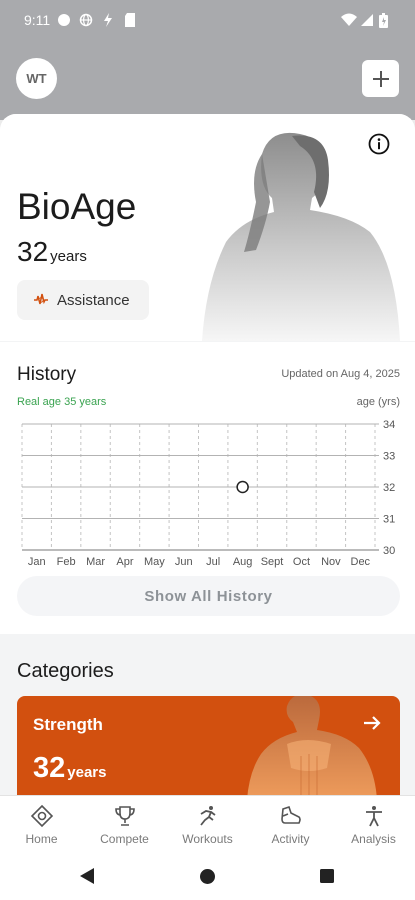  Describe the element at coordinates (208, 596) in the screenshot. I see `show-all-history-button: Show All History` at that location.